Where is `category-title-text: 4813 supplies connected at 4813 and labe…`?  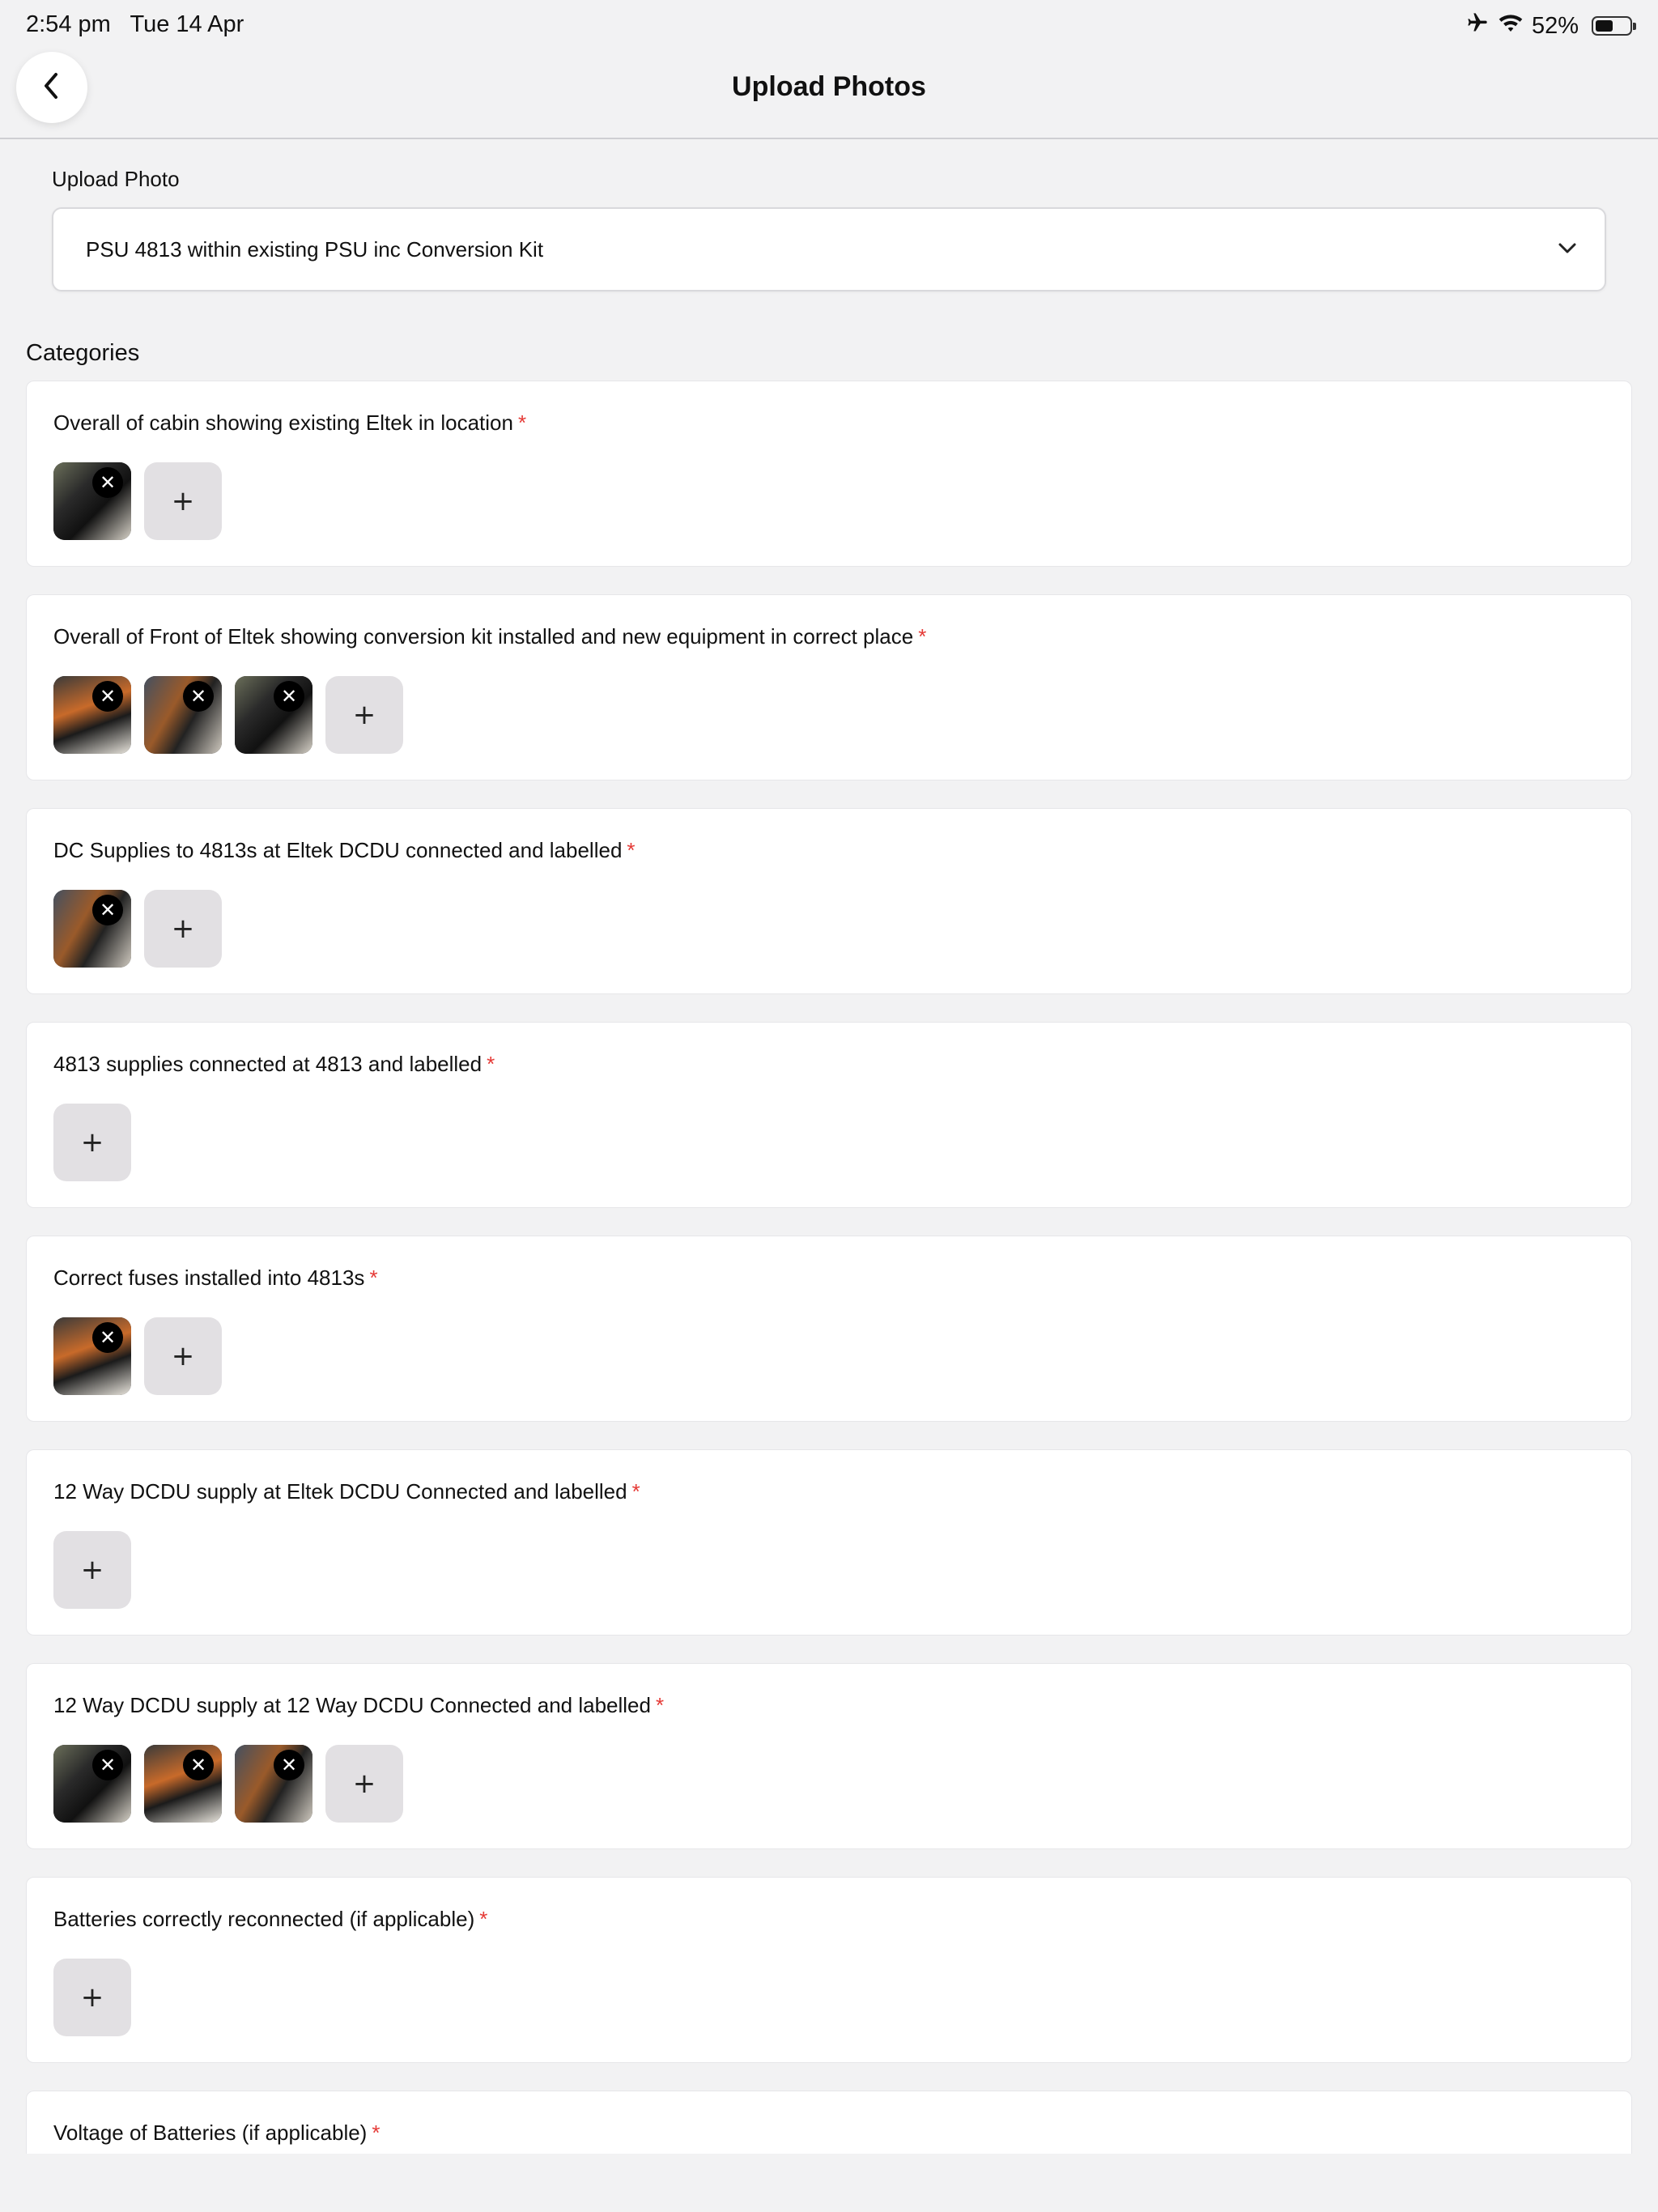
category-title-text: 4813 supplies connected at 4813 and labe… is located at coordinates (268, 1064).